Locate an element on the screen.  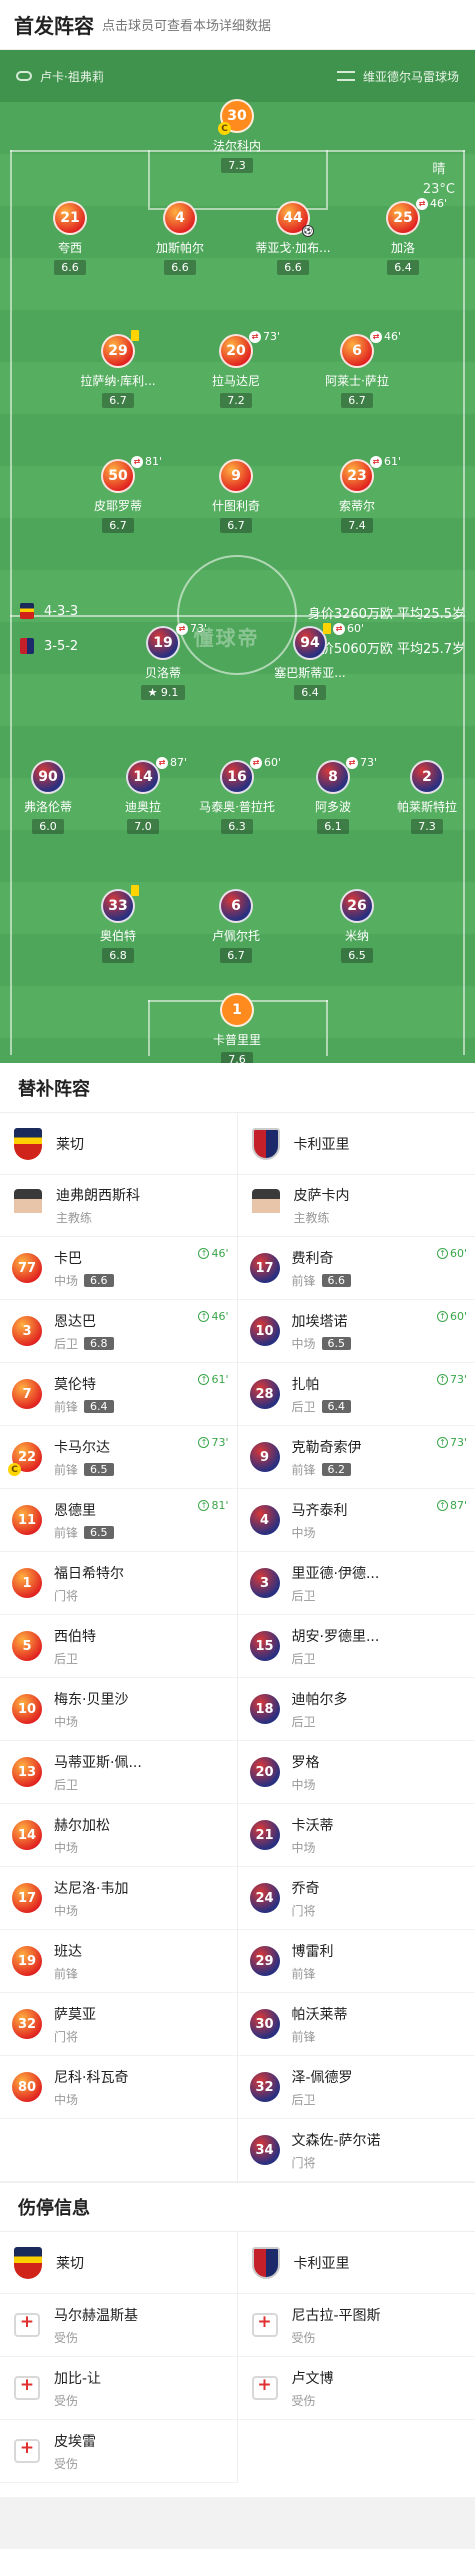
sub-player-meta: 前锋 6.5 is located at coordinates (84, 1532).